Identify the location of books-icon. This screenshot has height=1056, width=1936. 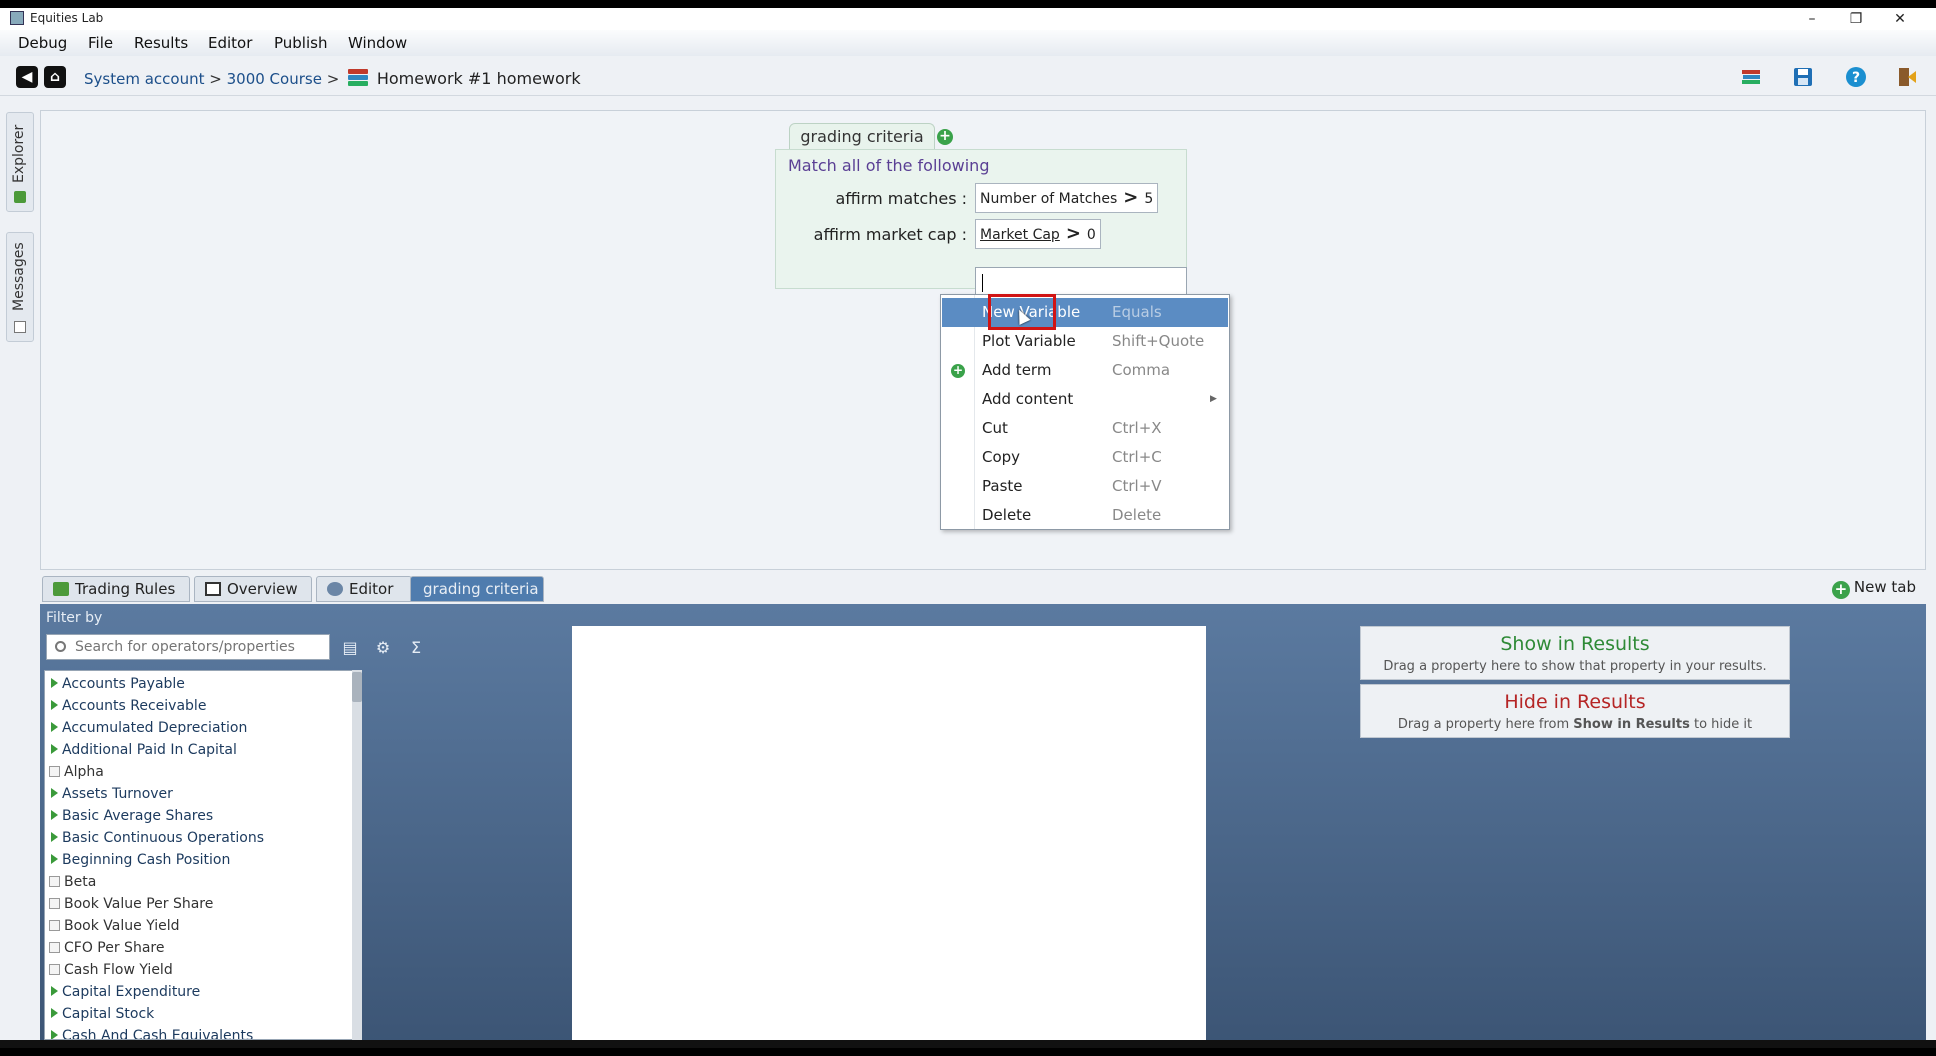
(358, 78).